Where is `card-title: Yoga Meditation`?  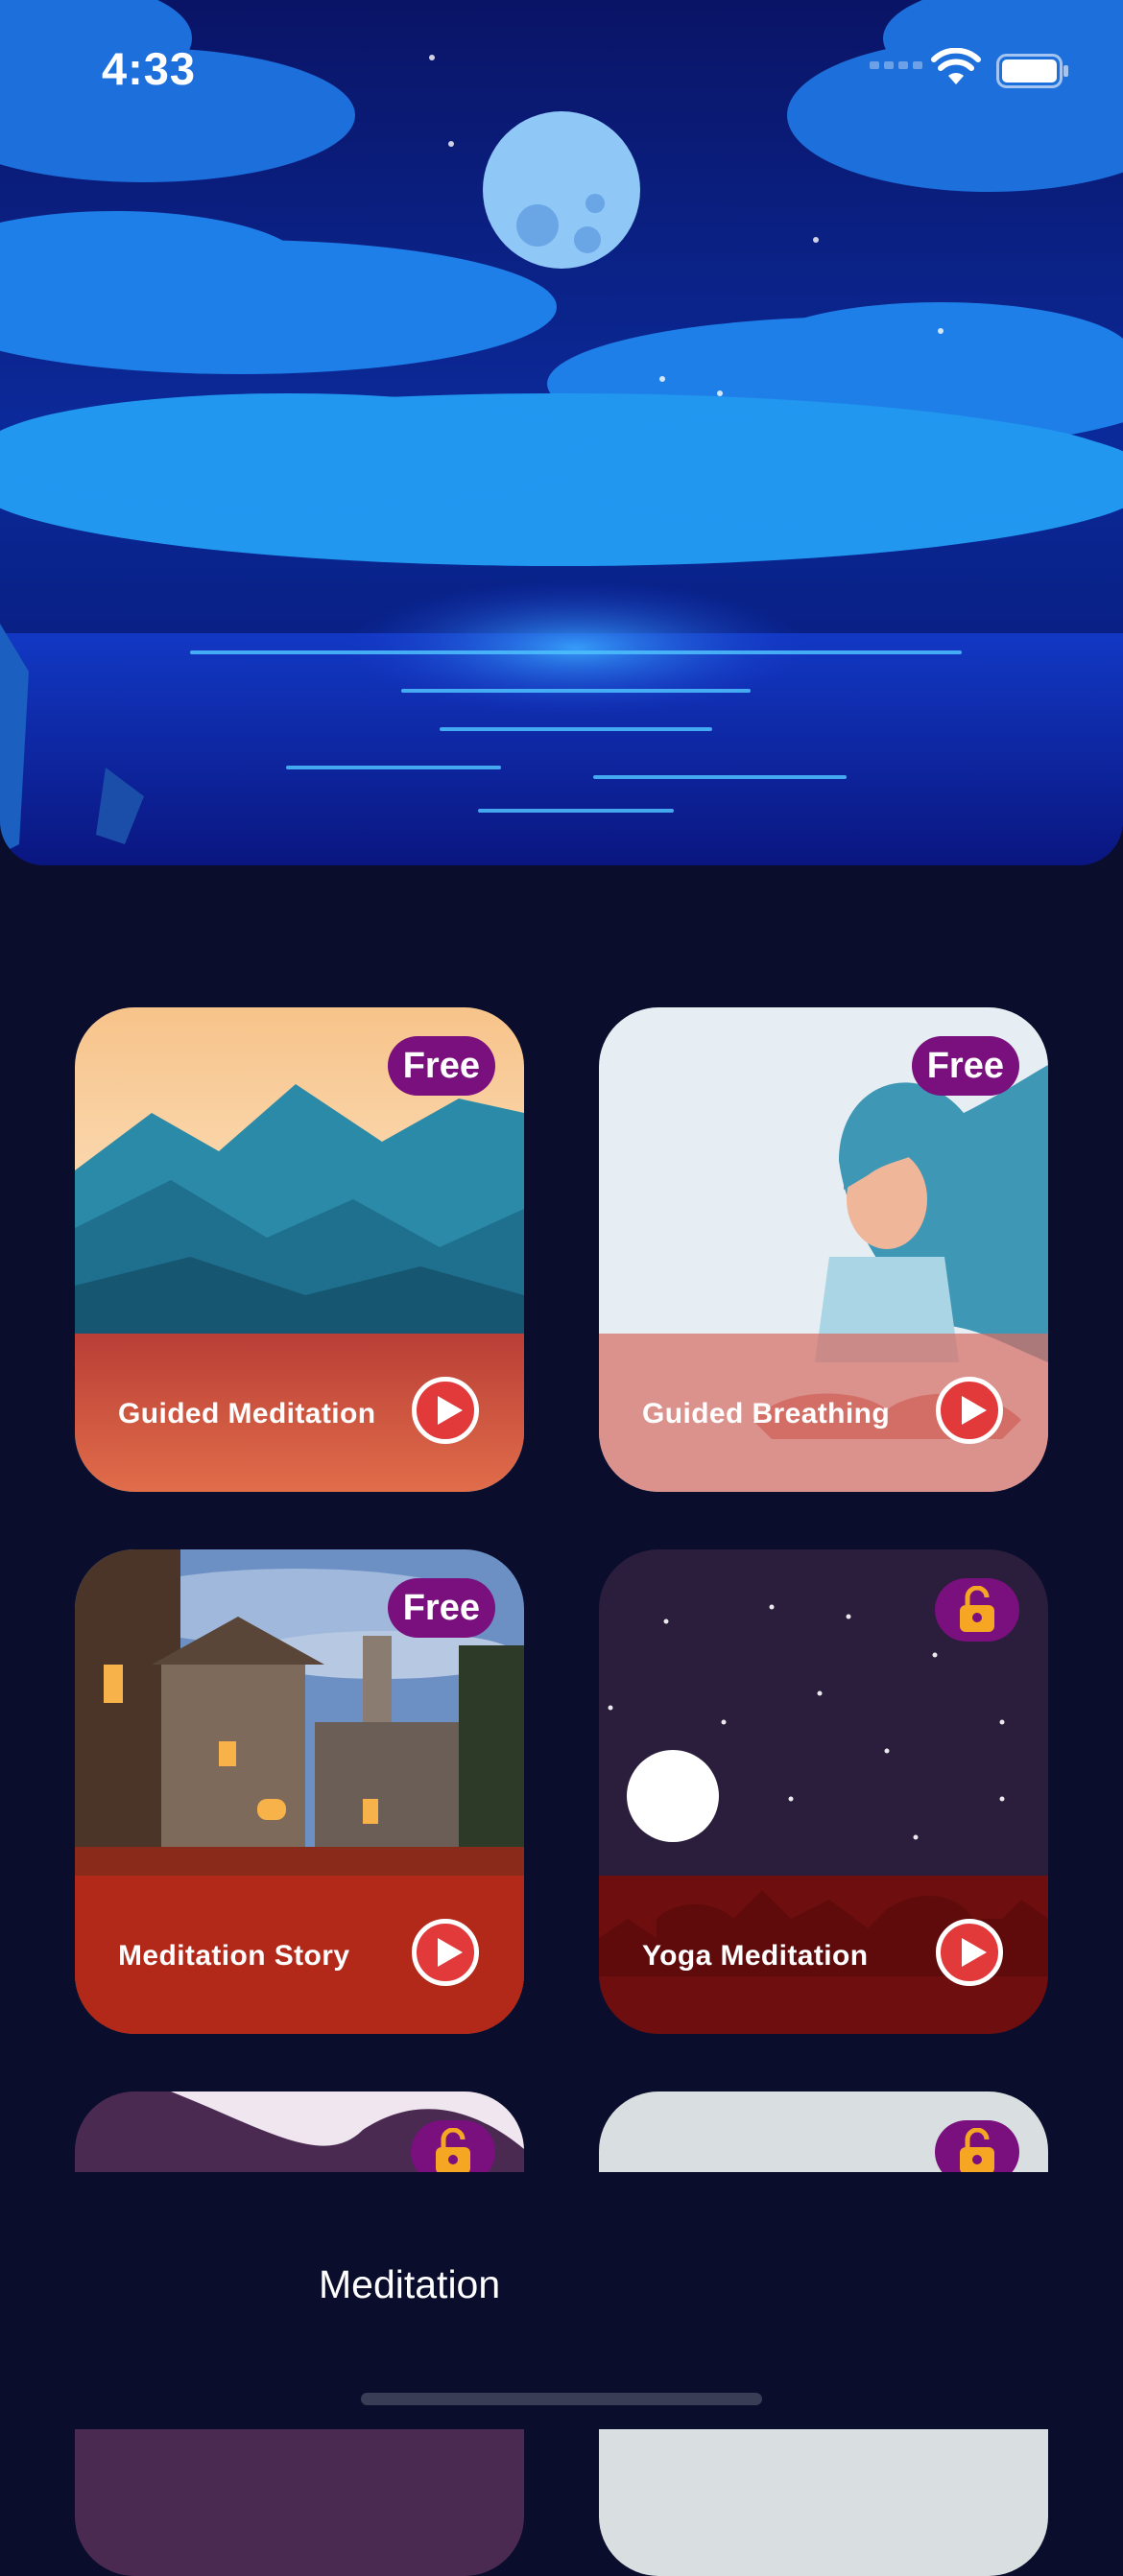
card-title: Yoga Meditation is located at coordinates (755, 1956).